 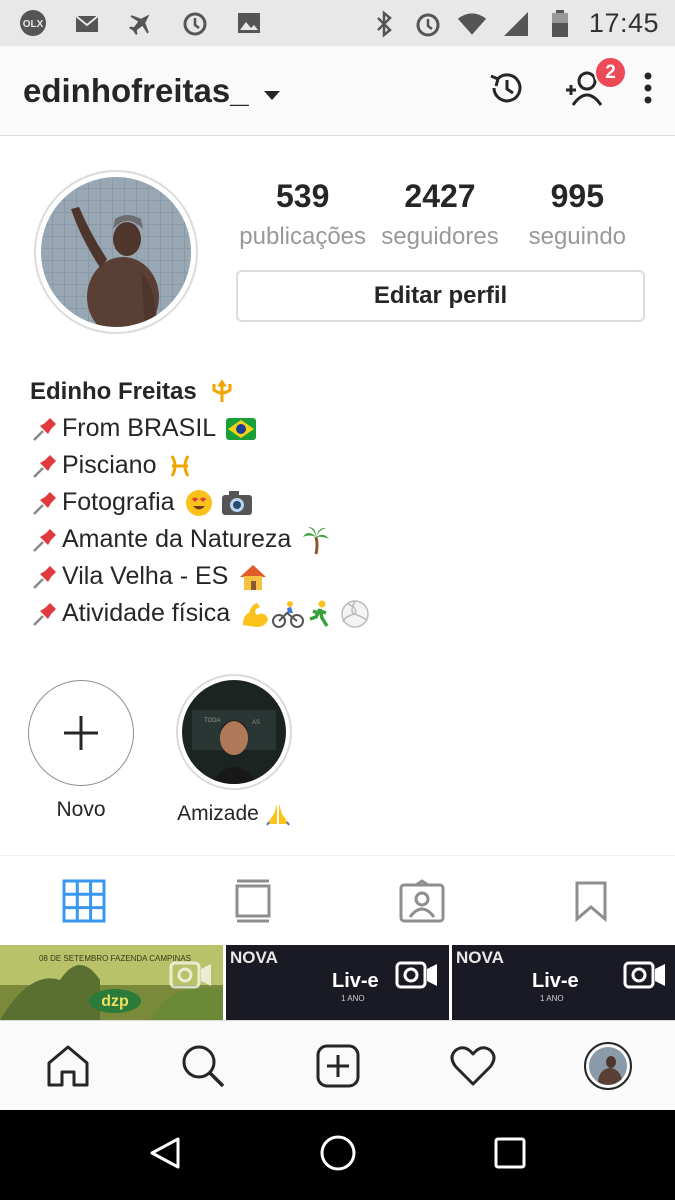 I want to click on heart-icon, so click(x=472, y=1065).